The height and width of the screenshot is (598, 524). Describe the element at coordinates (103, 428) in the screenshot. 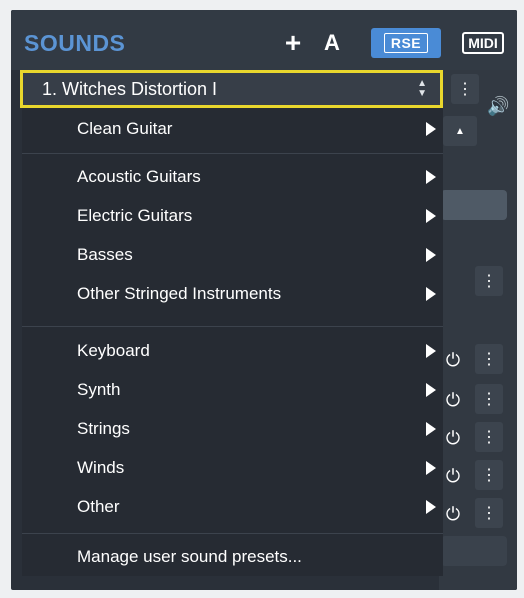

I see `menu-item-label: Strings` at that location.